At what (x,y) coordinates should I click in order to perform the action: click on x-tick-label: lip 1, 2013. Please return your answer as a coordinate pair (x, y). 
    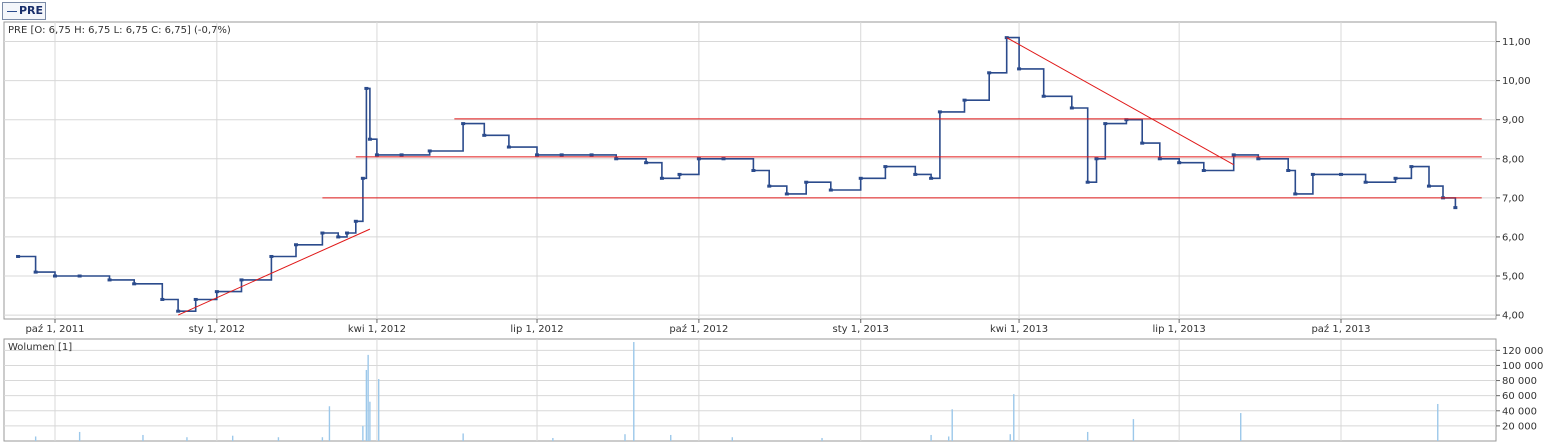
    Looking at the image, I should click on (1179, 329).